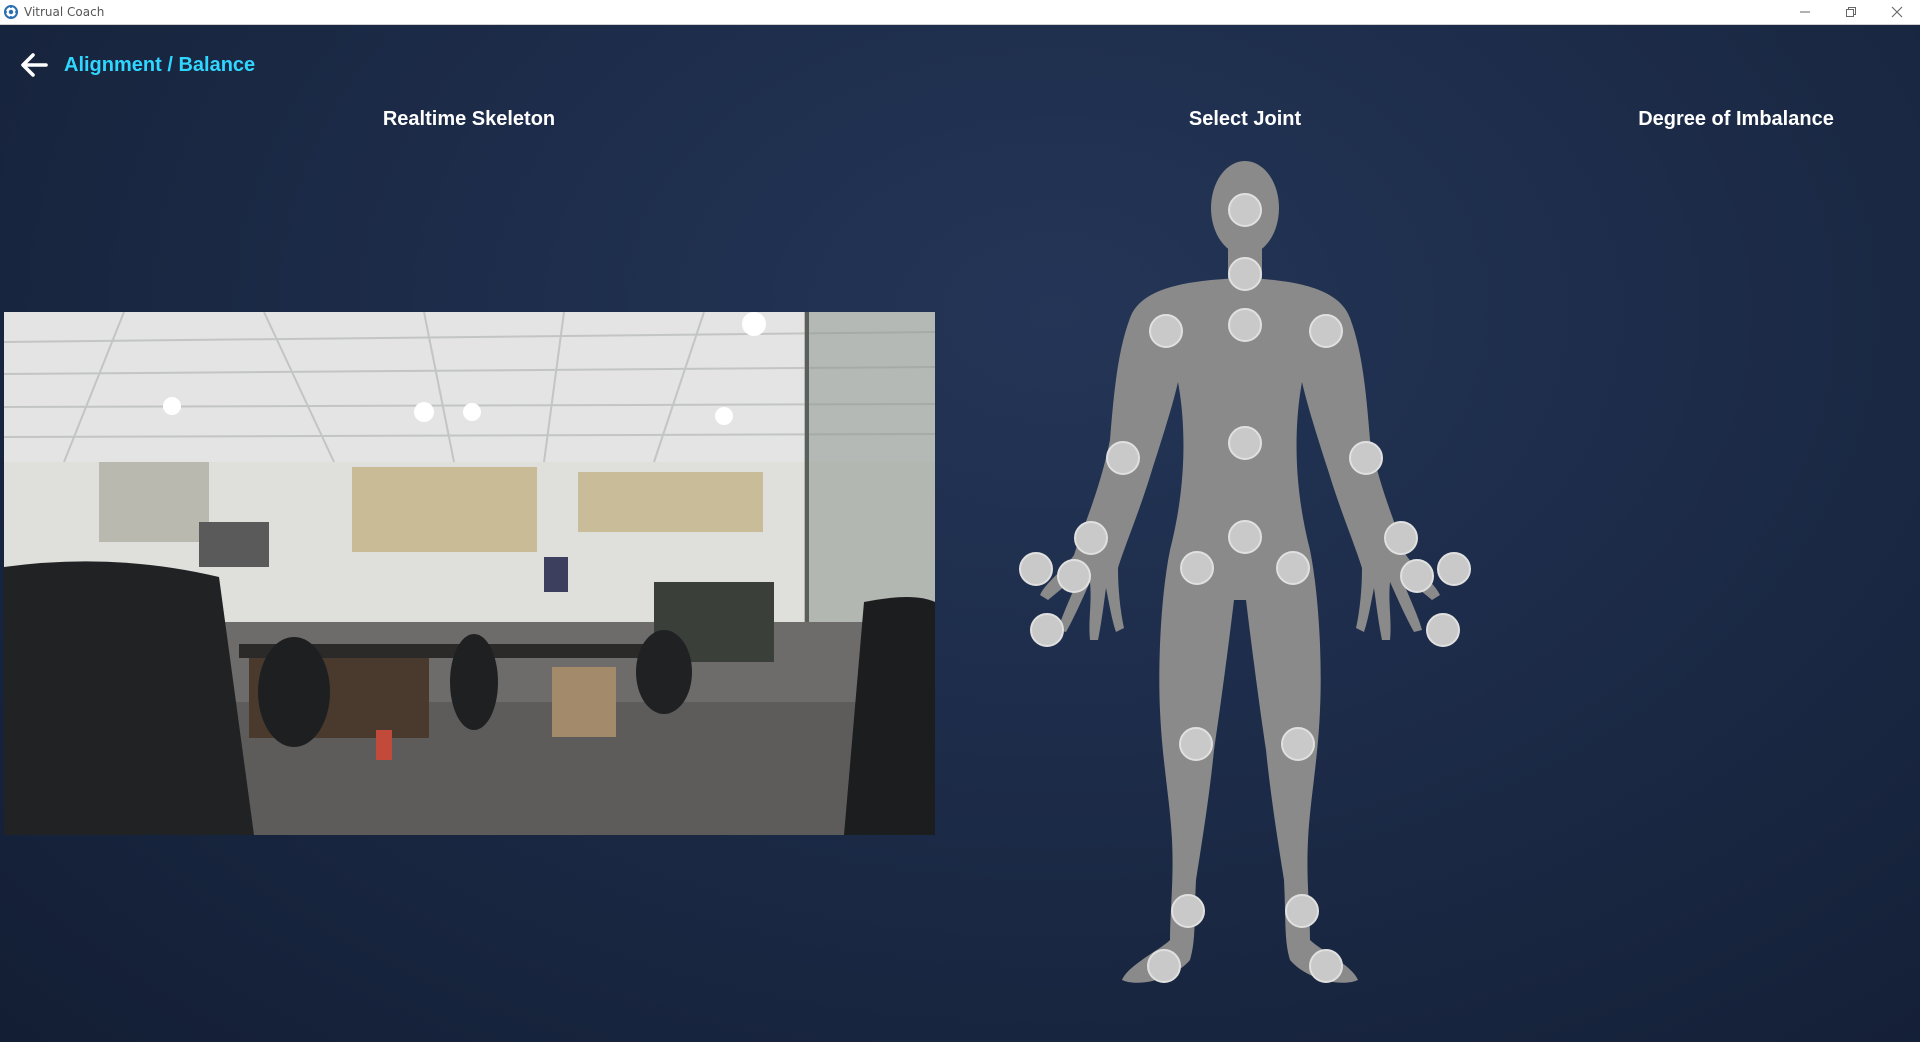  I want to click on joint-elbow-right, so click(1123, 458).